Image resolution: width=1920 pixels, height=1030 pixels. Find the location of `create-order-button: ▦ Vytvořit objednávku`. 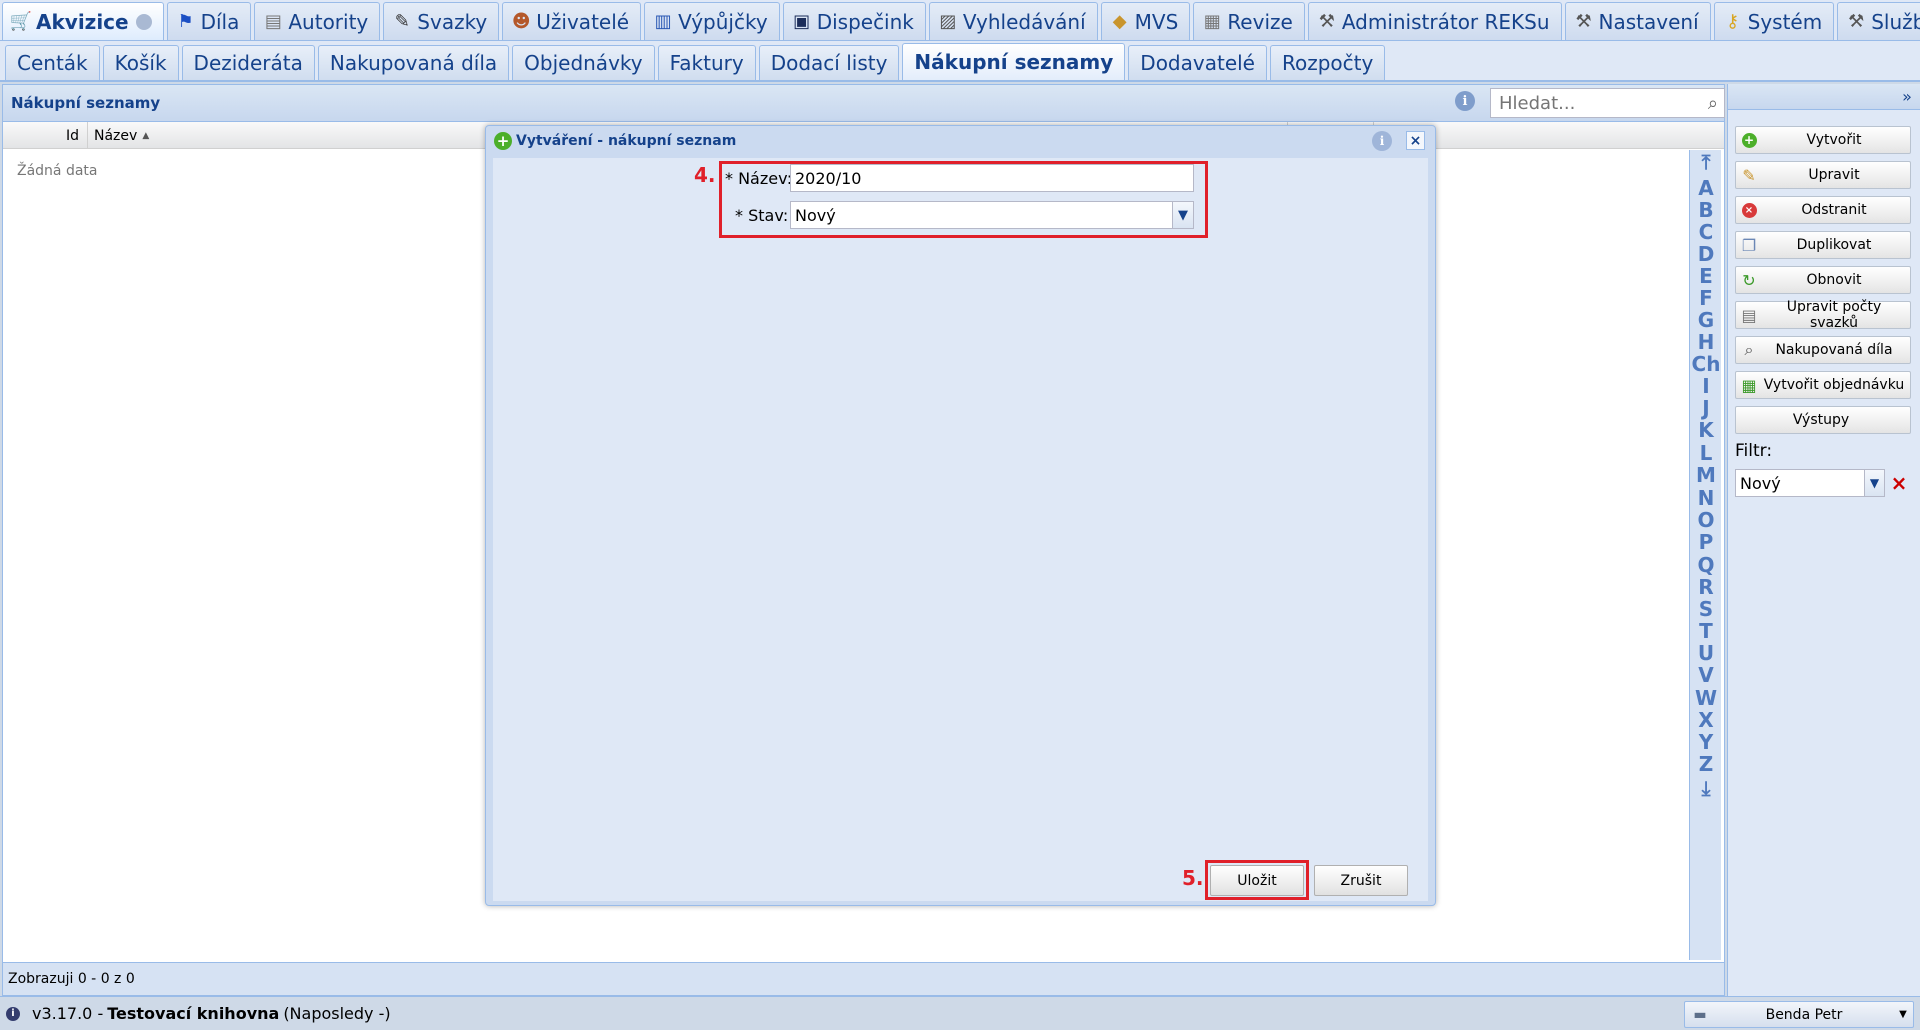

create-order-button: ▦ Vytvořit objednávku is located at coordinates (1823, 385).